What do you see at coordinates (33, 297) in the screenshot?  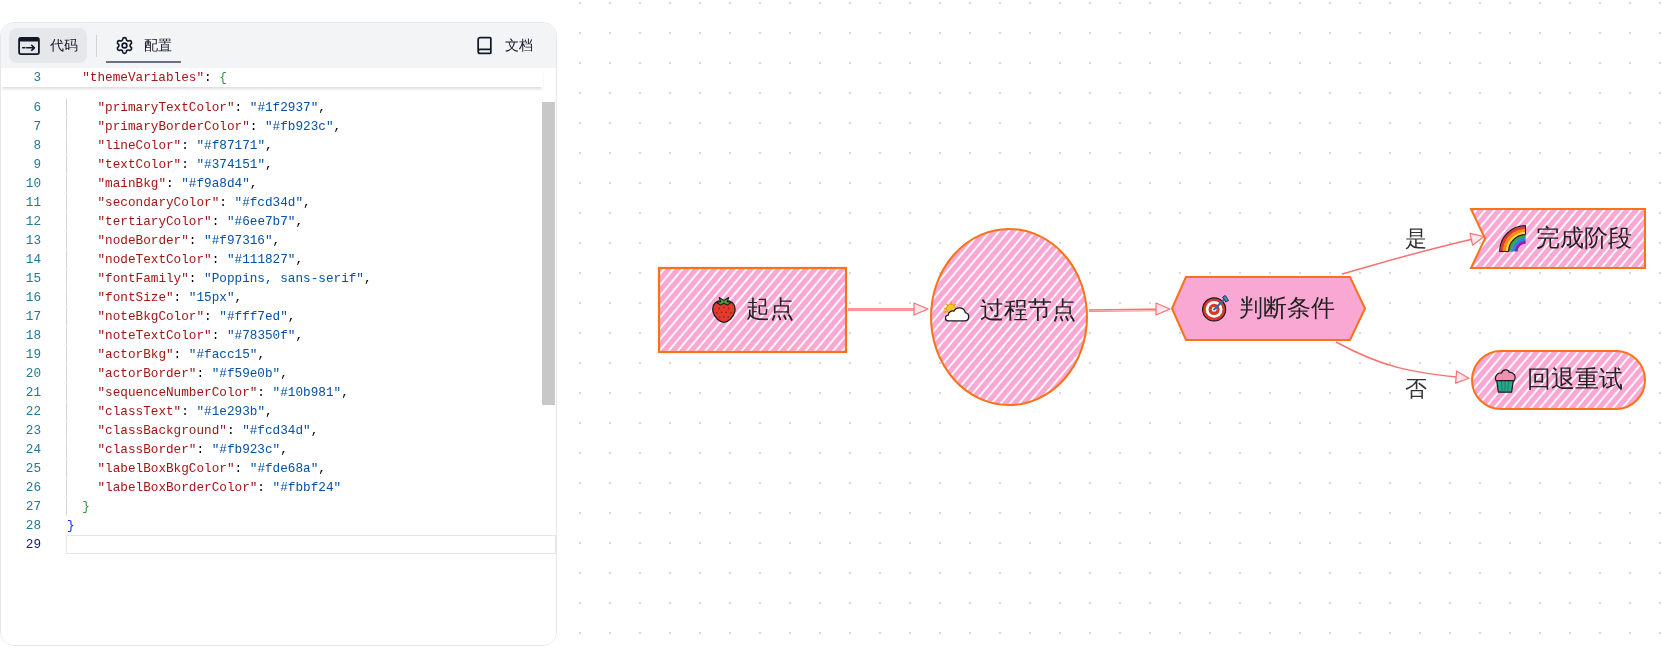 I see `line-number: 16` at bounding box center [33, 297].